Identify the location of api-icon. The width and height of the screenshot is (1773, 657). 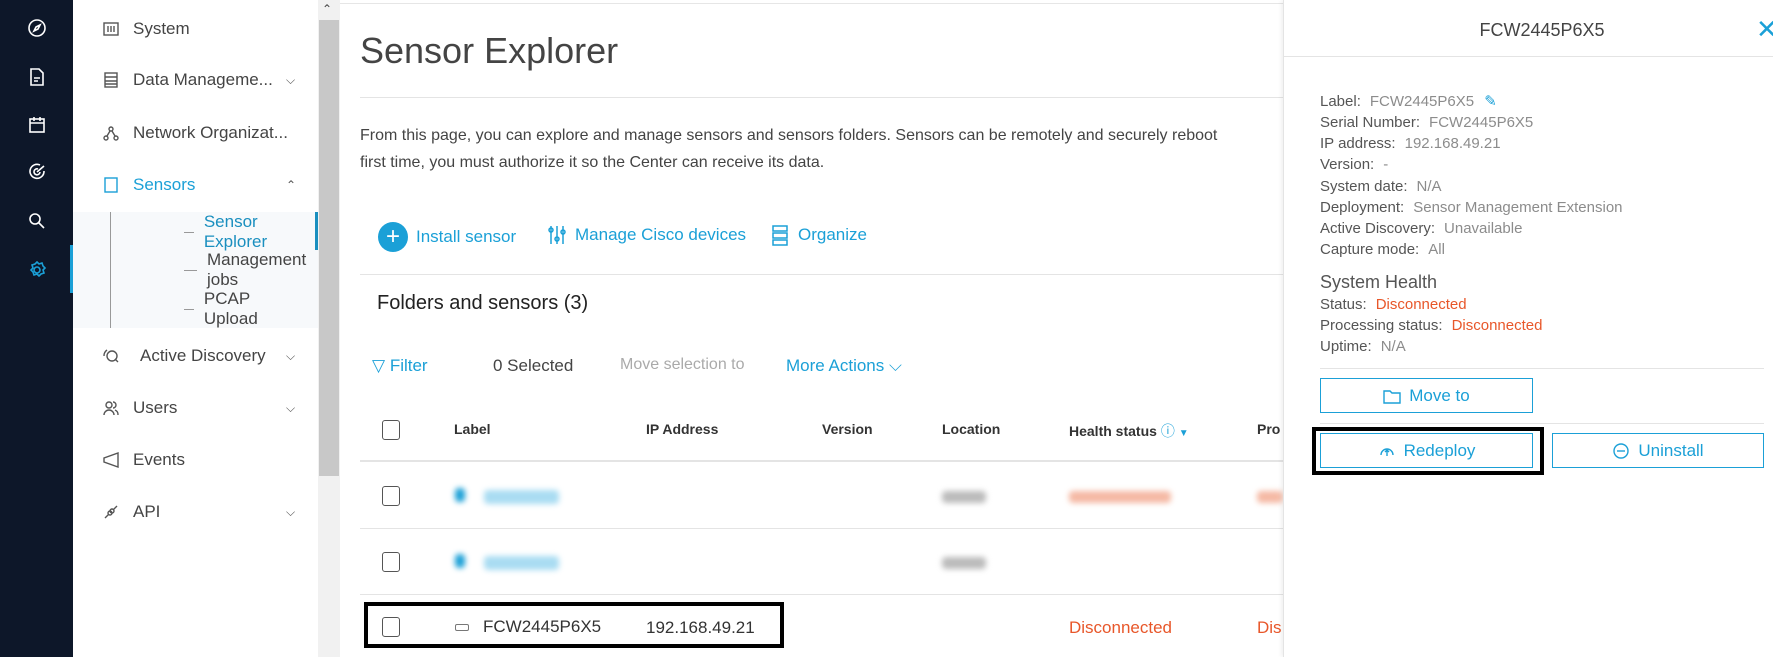
(111, 512).